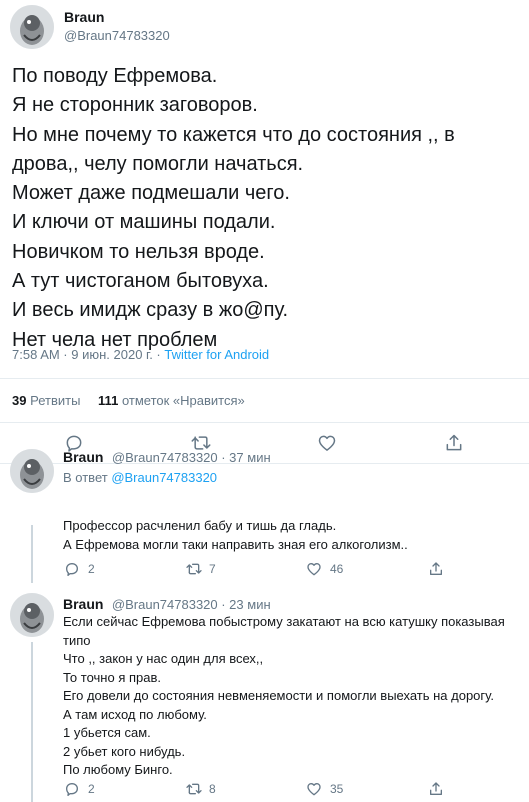  What do you see at coordinates (191, 604) in the screenshot?
I see `author-handle: @Braun74783320 · 23 мин` at bounding box center [191, 604].